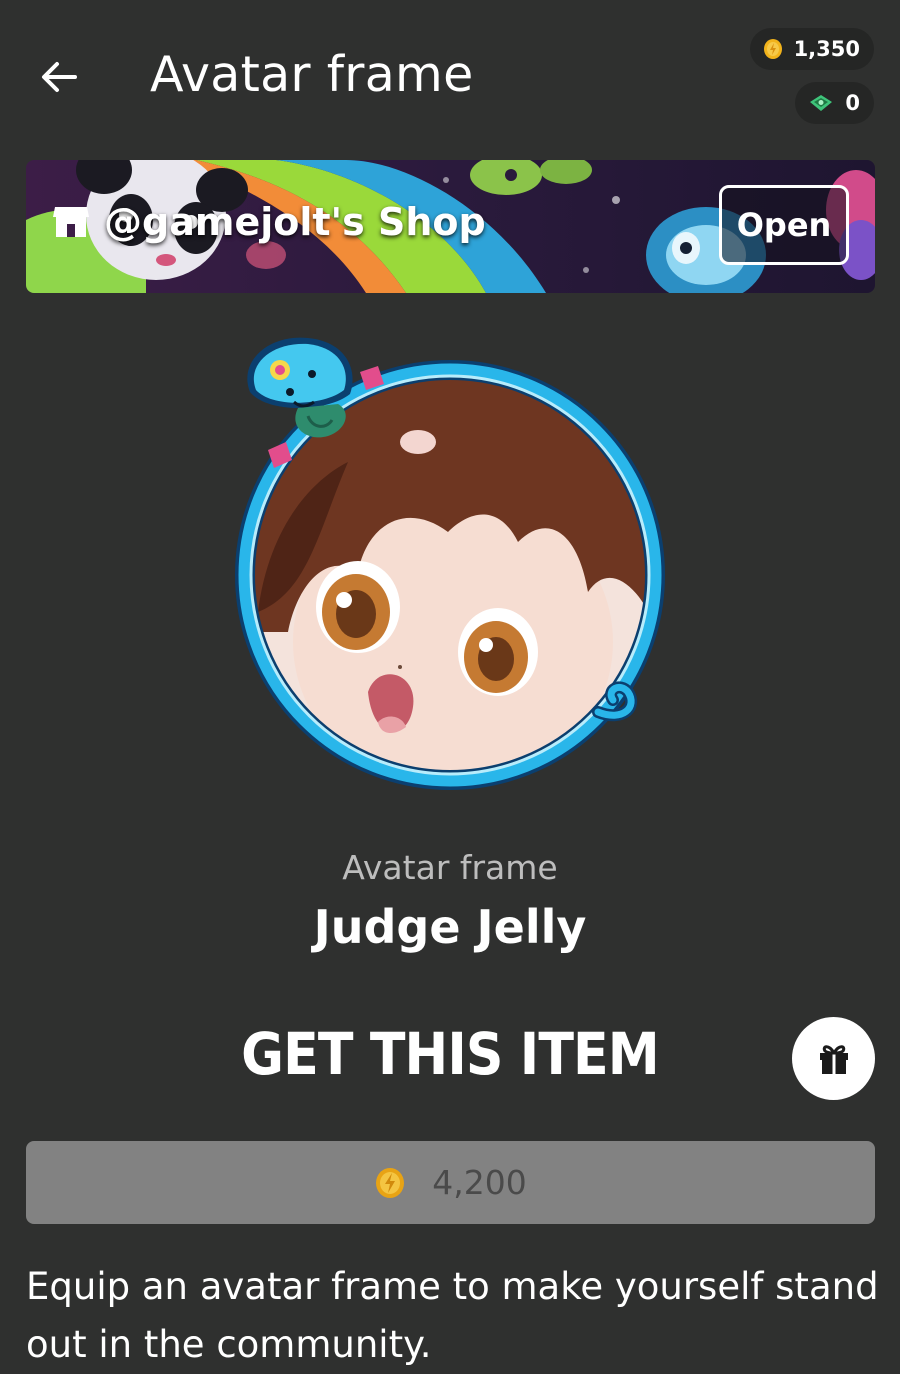 This screenshot has width=900, height=1374. Describe the element at coordinates (821, 103) in the screenshot. I see `cash-icon` at that location.